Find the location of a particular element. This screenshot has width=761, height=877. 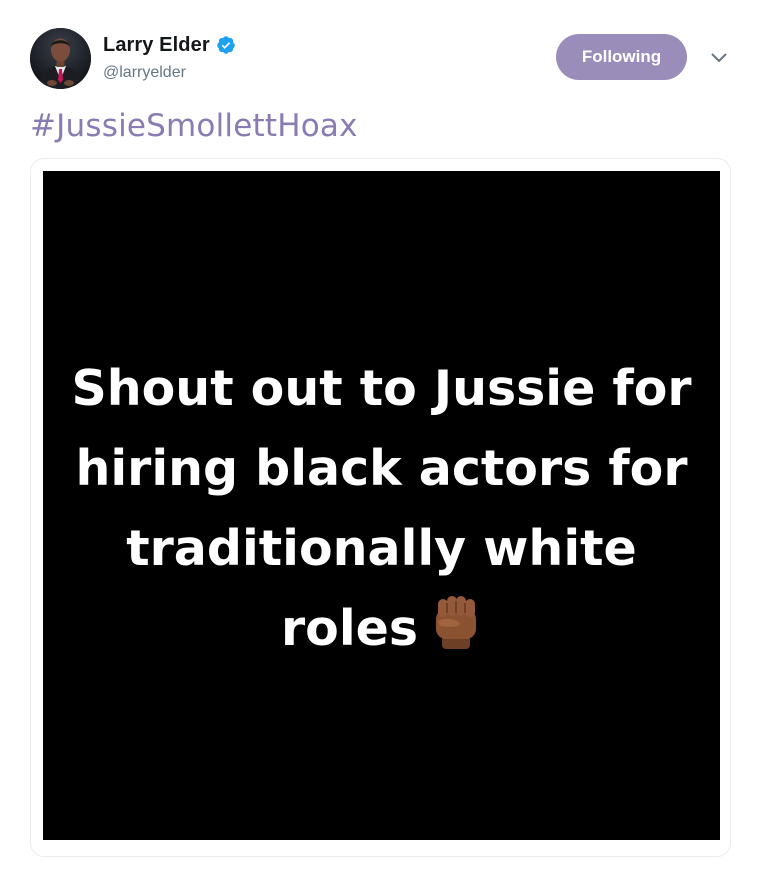

author-handle: @larryelder is located at coordinates (169, 73).